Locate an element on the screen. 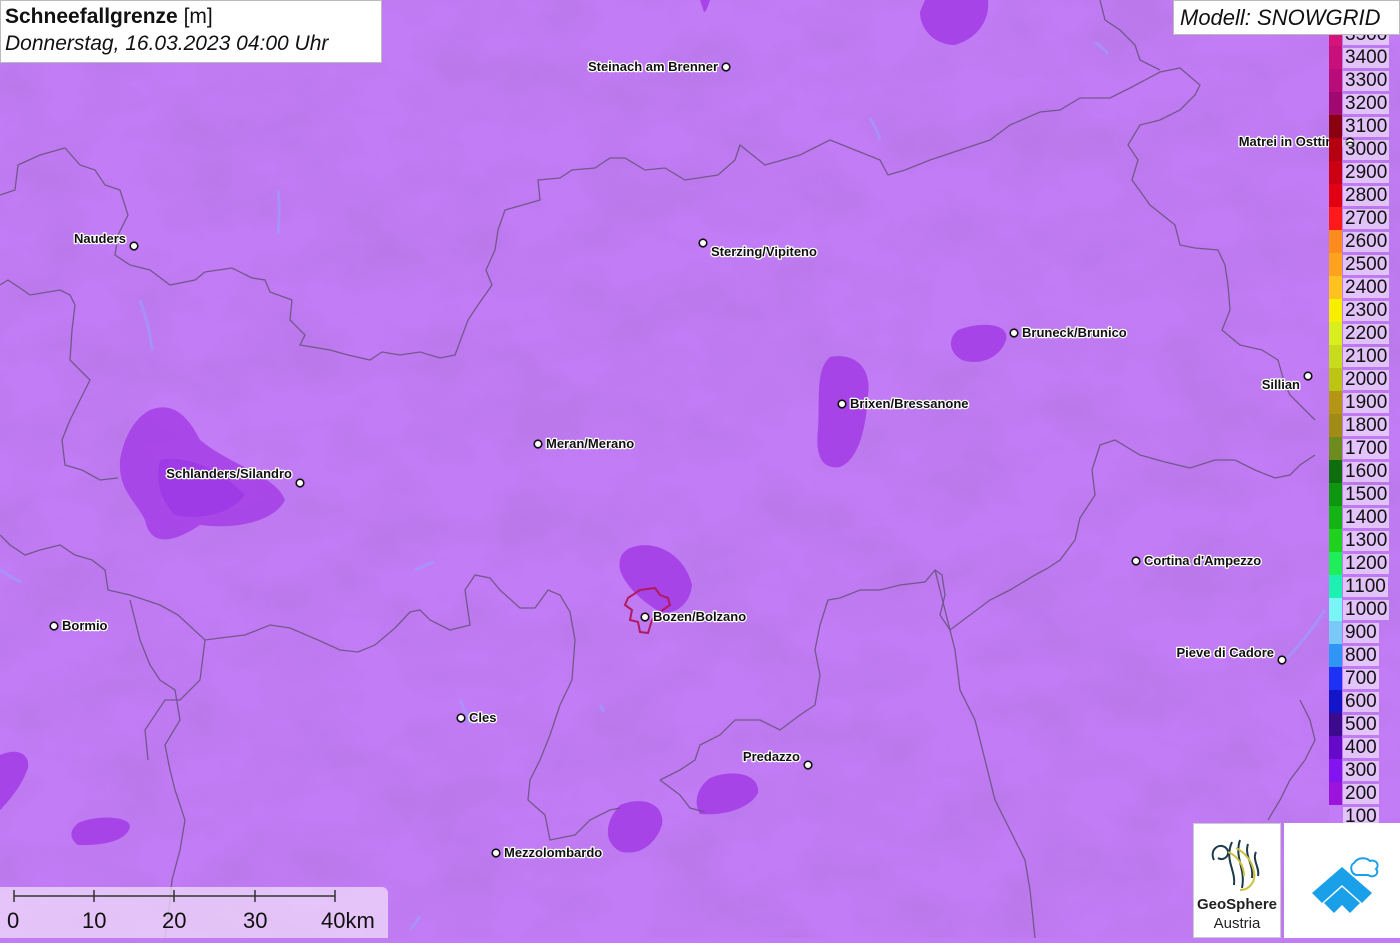 This screenshot has height=943, width=1400. legend-label: 1700 is located at coordinates (1366, 448).